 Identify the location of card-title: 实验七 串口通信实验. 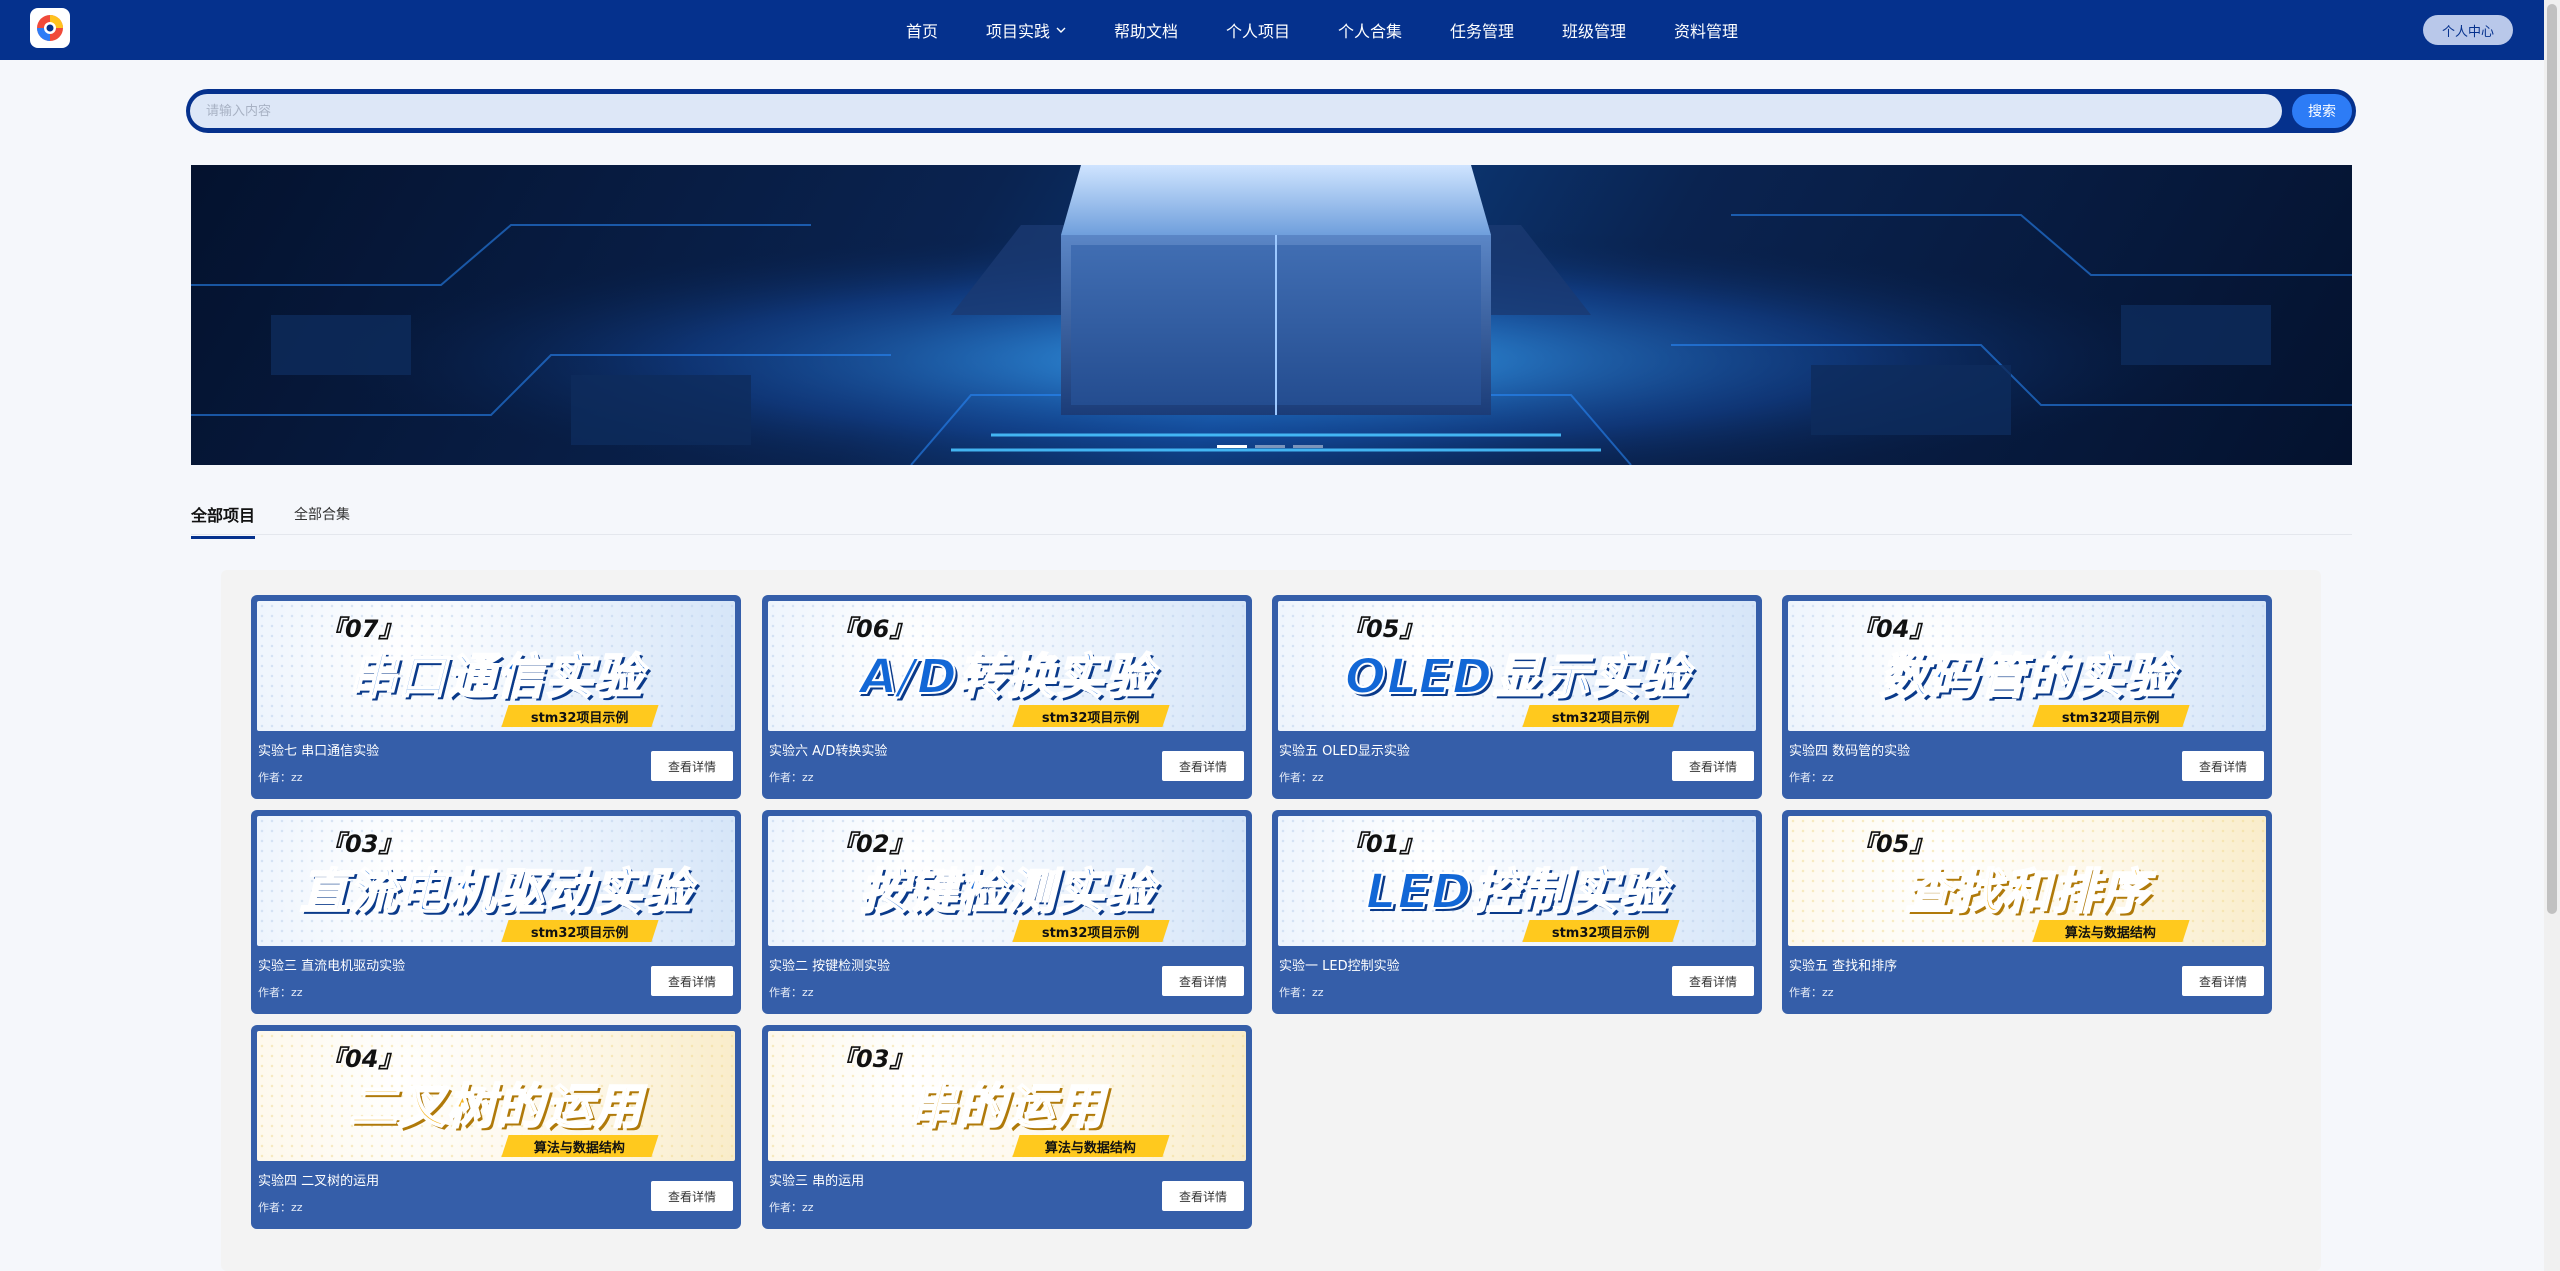
(319, 751).